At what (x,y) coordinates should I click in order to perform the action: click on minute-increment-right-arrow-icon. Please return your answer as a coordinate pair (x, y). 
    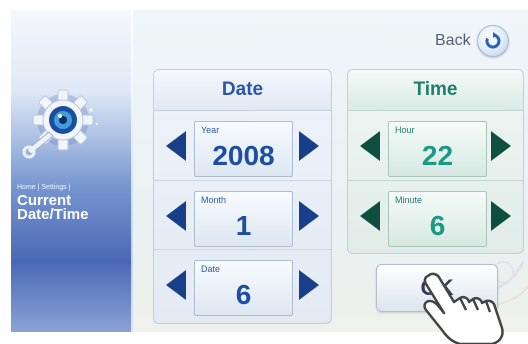
    Looking at the image, I should click on (501, 216).